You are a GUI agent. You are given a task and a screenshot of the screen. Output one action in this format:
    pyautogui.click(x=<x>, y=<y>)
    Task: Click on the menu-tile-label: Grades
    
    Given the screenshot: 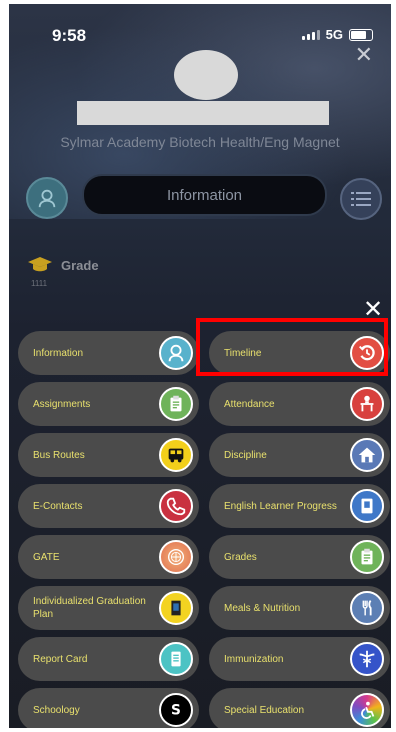 What is the action you would take?
    pyautogui.click(x=240, y=557)
    